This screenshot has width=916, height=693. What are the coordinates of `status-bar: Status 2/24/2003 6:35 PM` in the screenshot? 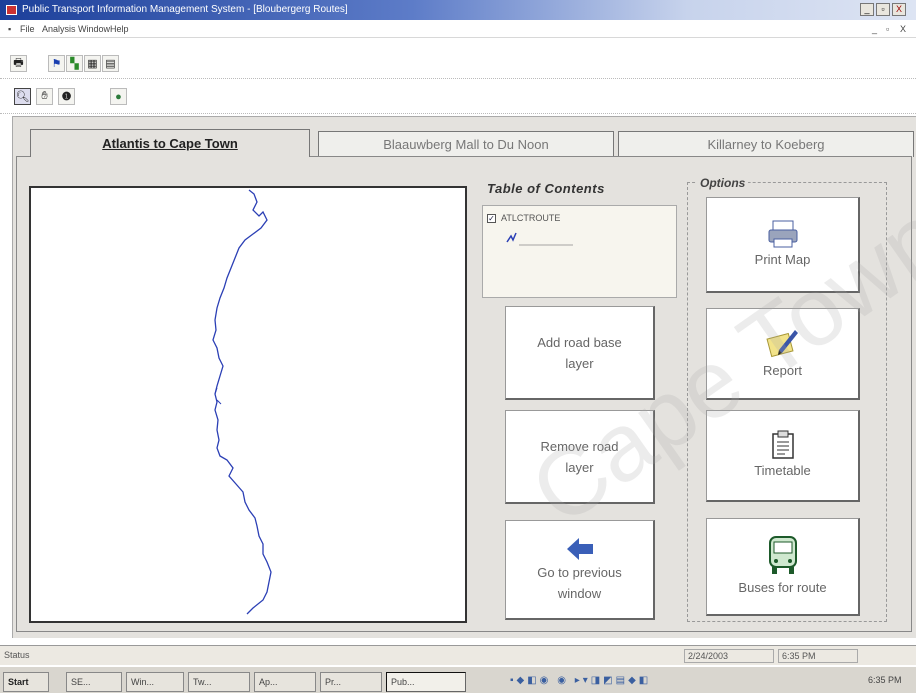 It's located at (458, 655).